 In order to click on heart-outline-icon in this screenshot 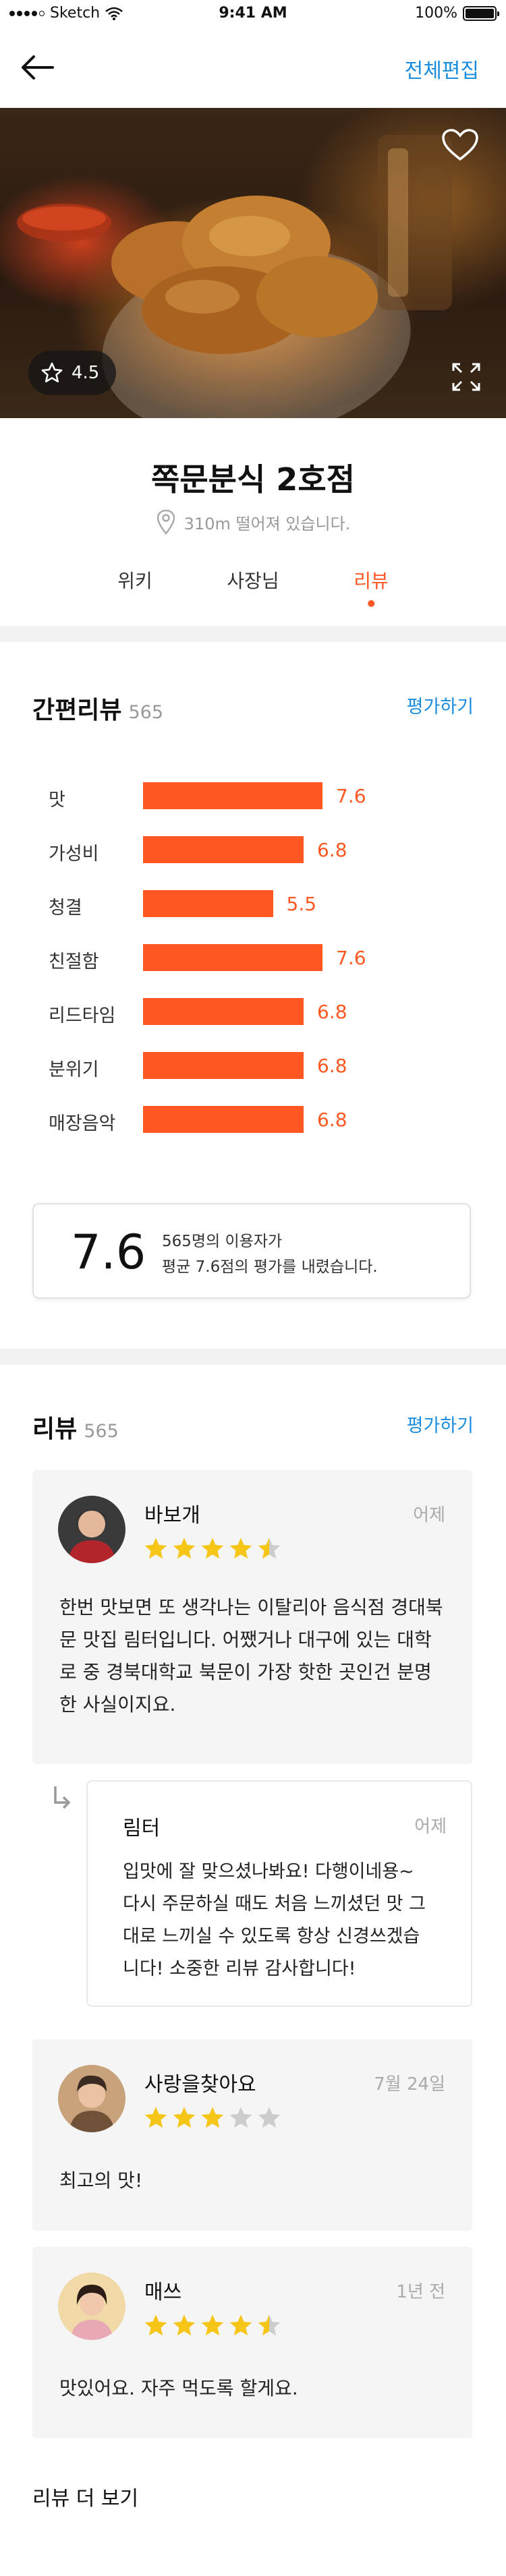, I will do `click(460, 145)`.